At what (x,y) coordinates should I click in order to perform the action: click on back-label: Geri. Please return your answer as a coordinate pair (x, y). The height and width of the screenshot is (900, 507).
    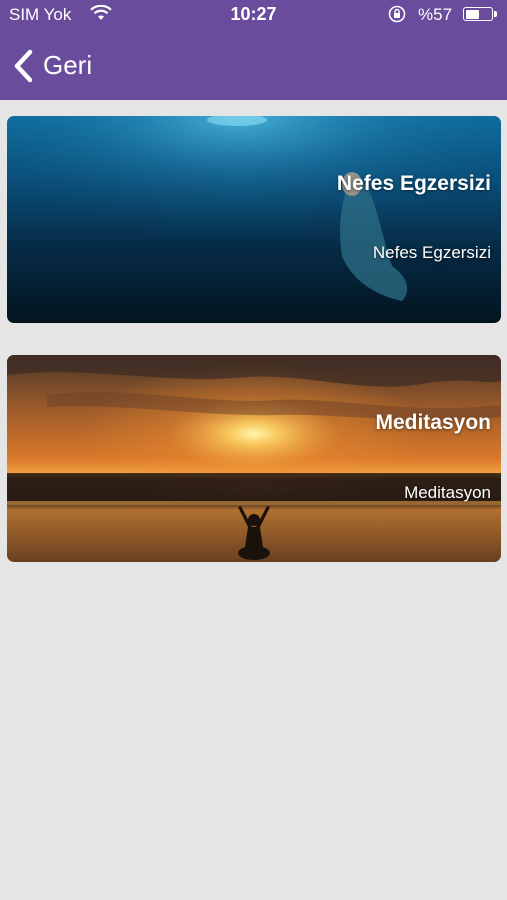
    Looking at the image, I should click on (68, 65).